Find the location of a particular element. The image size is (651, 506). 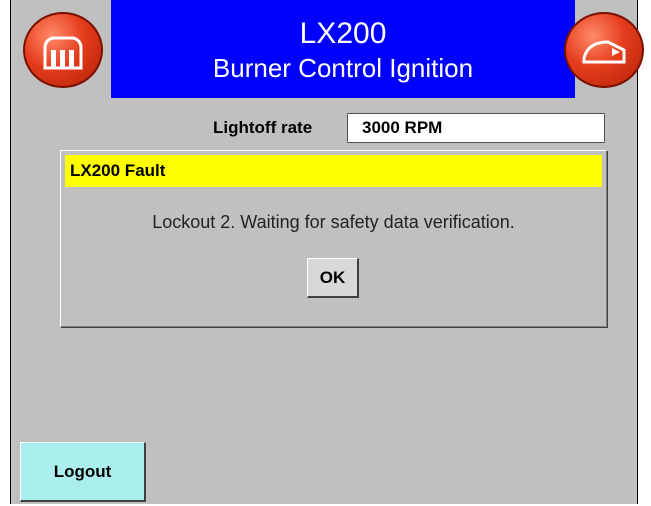

header-title: LX200 is located at coordinates (343, 33).